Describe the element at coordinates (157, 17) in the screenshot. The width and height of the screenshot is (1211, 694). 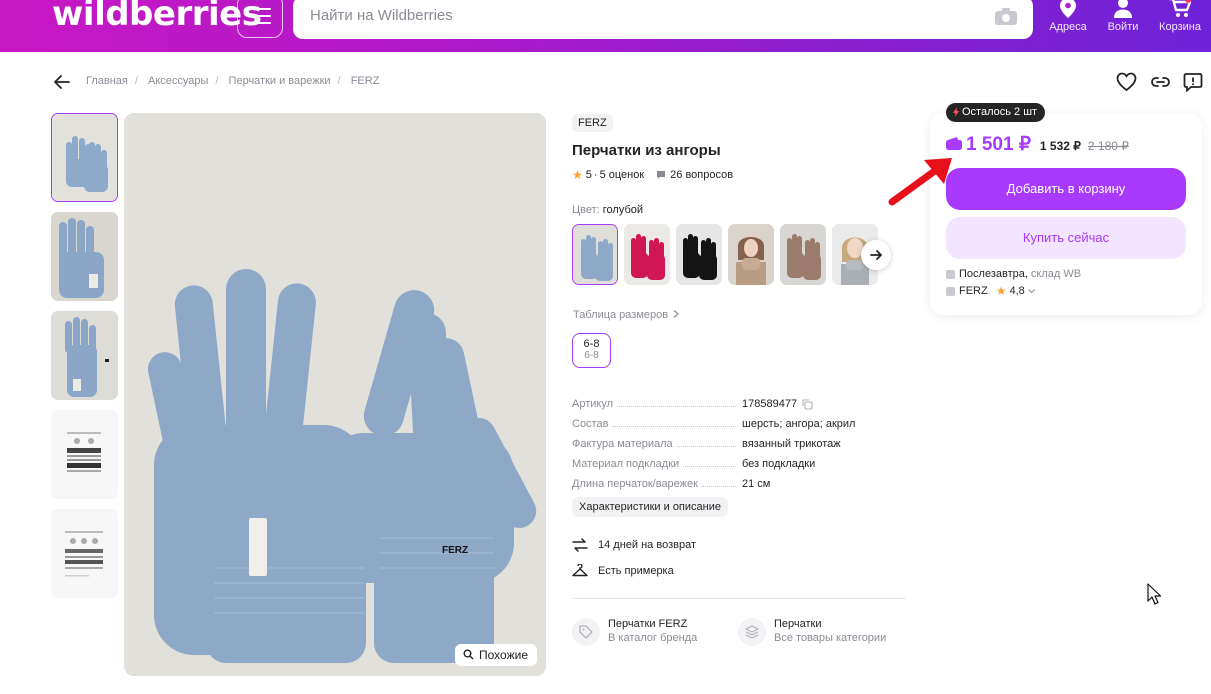
I see `wildberries-logo: wildberries` at that location.